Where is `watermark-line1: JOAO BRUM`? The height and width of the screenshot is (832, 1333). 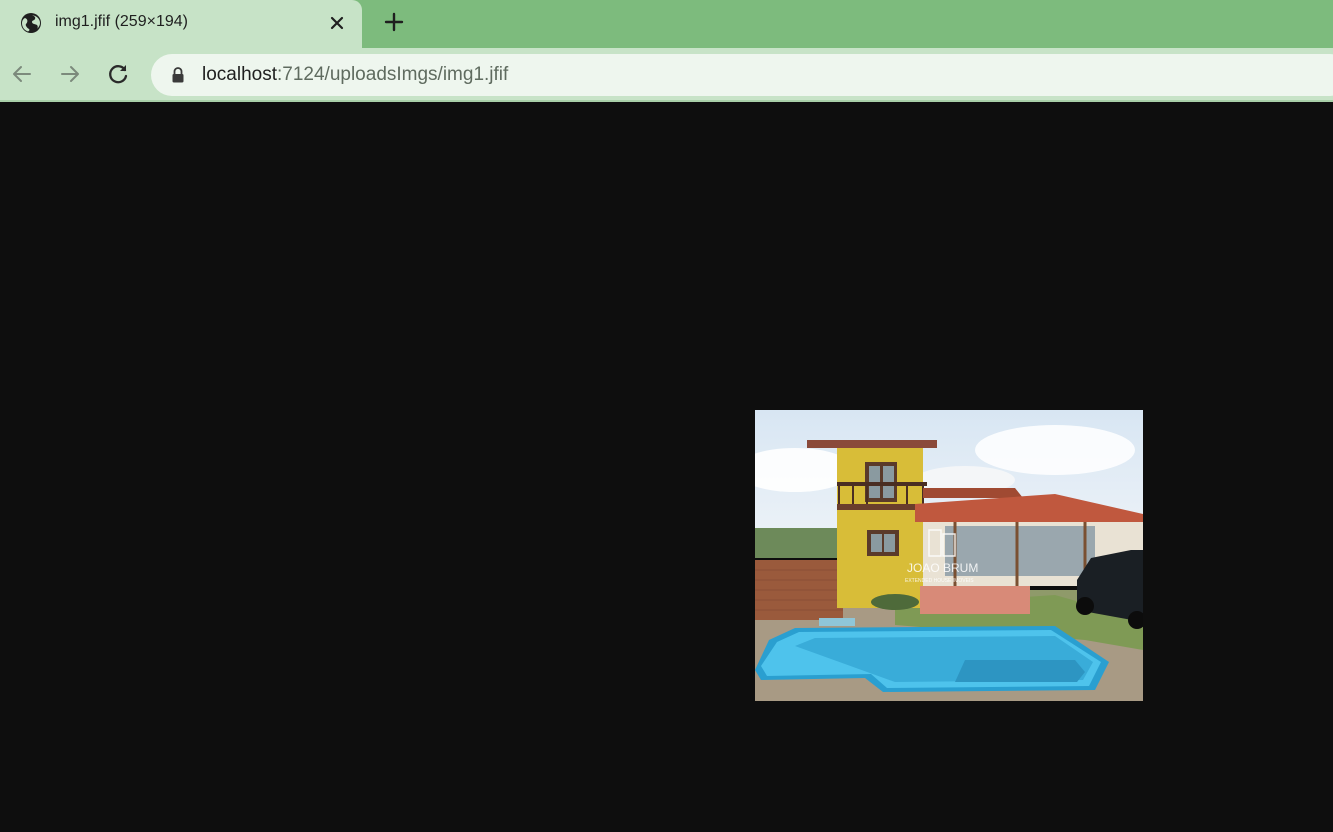 watermark-line1: JOAO BRUM is located at coordinates (942, 568).